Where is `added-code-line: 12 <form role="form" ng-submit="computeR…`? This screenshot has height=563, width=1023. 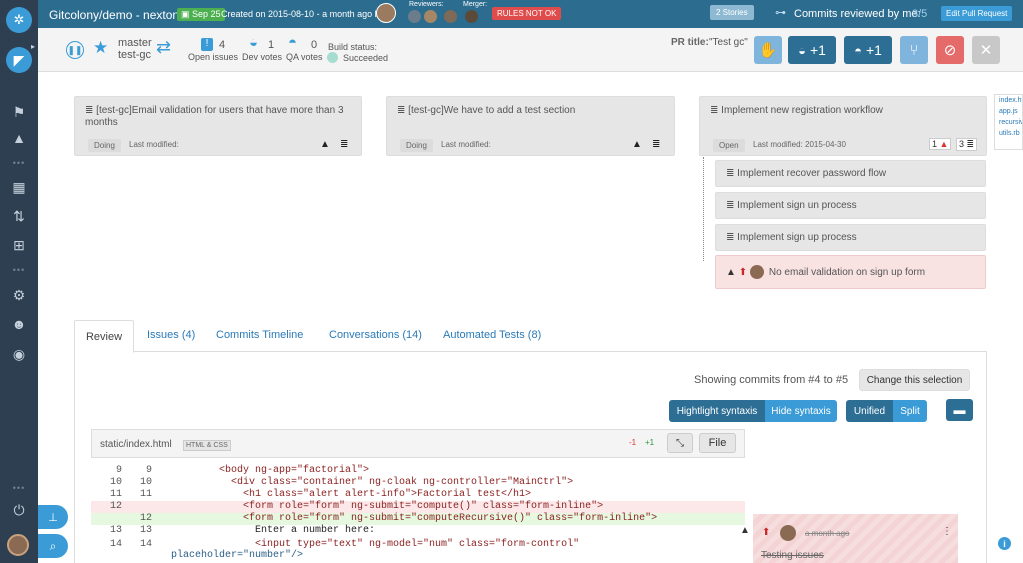 added-code-line: 12 <form role="form" ng-submit="computeR… is located at coordinates (418, 519).